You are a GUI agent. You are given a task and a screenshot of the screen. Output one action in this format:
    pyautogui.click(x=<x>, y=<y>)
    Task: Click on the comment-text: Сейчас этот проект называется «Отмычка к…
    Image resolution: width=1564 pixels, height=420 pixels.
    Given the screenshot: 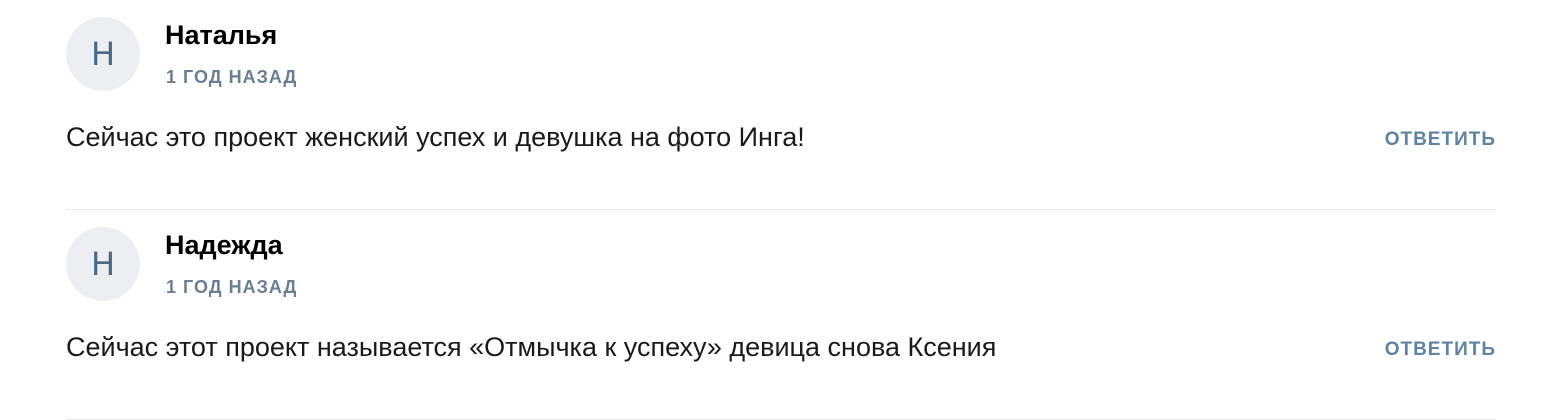 What is the action you would take?
    pyautogui.click(x=531, y=347)
    